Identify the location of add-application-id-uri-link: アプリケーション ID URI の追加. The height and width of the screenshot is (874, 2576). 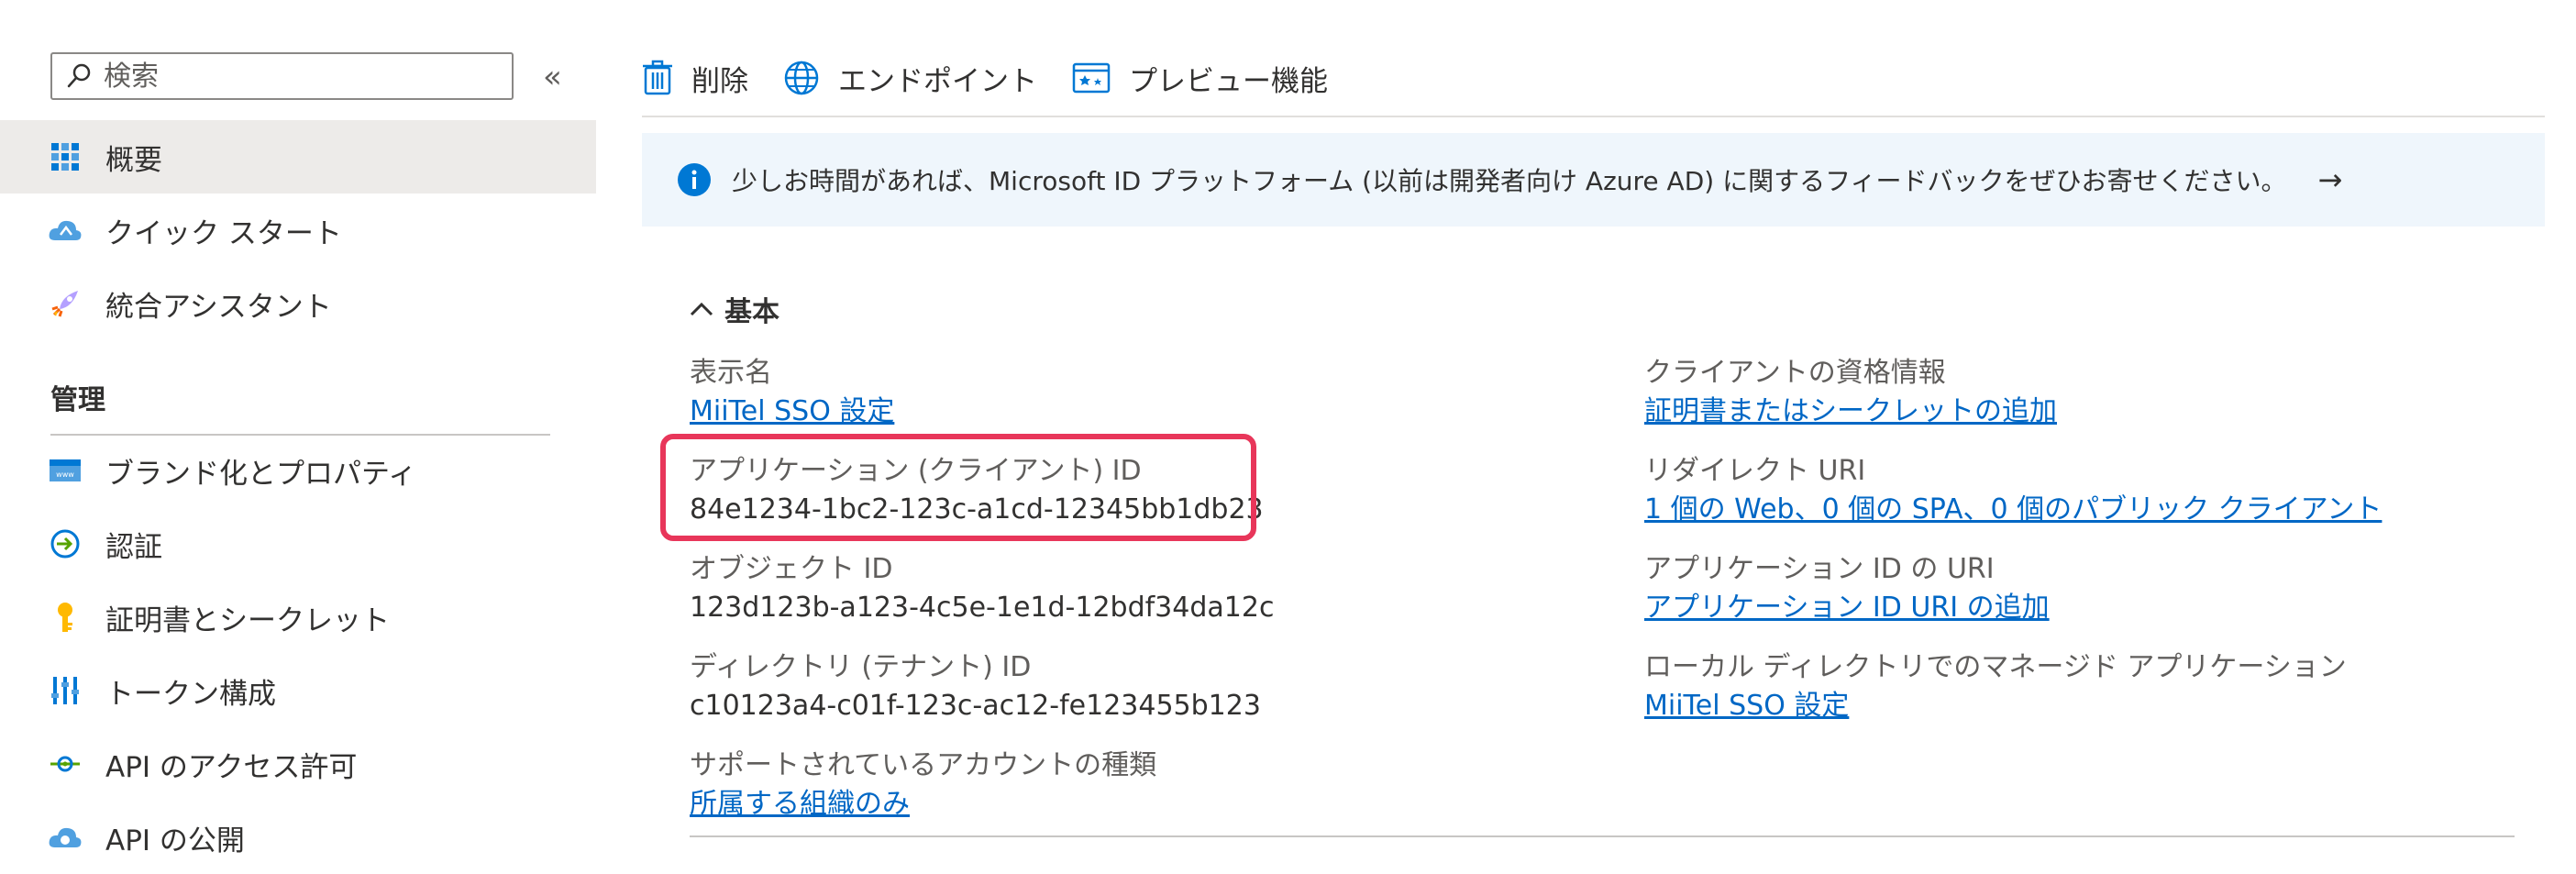
(1847, 608).